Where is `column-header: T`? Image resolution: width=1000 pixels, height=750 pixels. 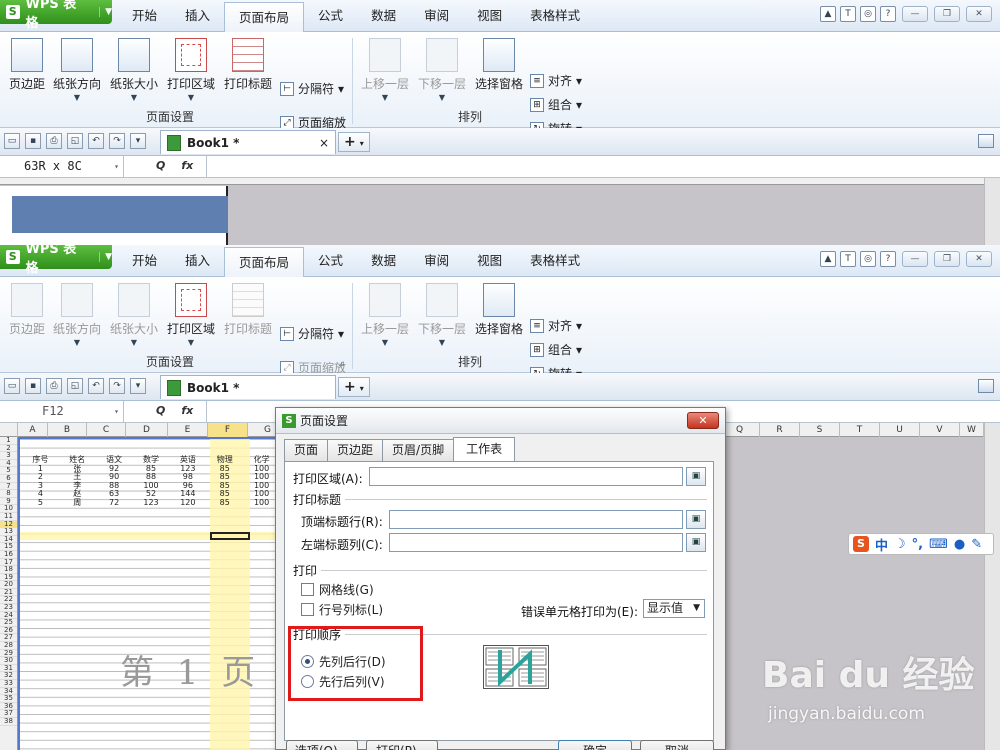
column-header: T is located at coordinates (860, 430).